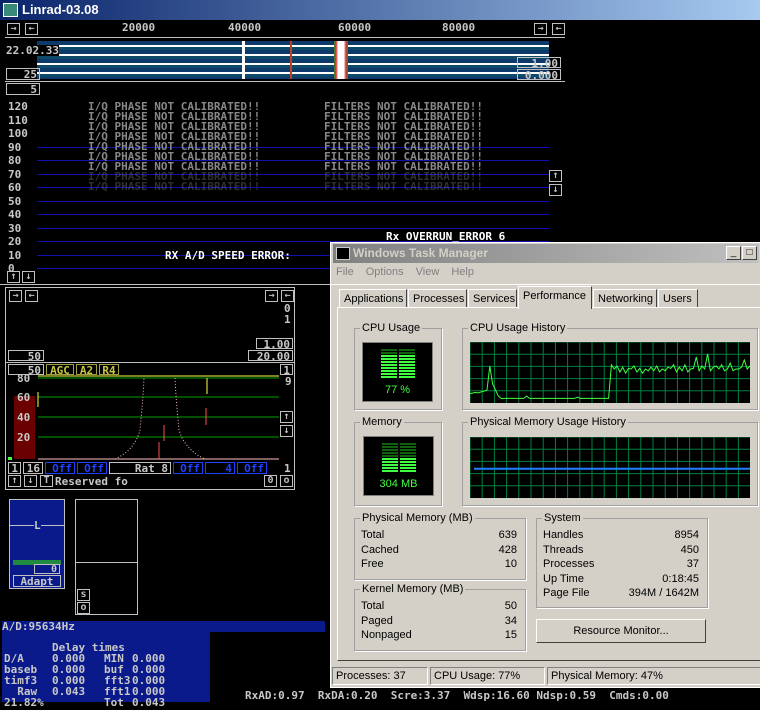 This screenshot has height=710, width=760. What do you see at coordinates (403, 186) in the screenshot?
I see `filters-warning: FILTERS NOT CALIBRATED!!` at bounding box center [403, 186].